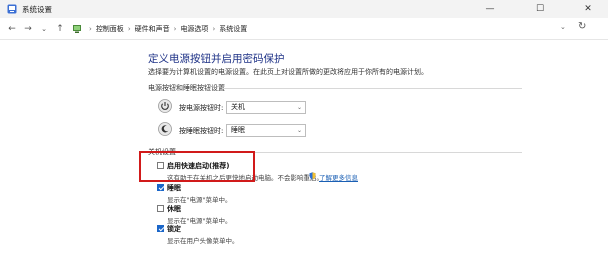 The height and width of the screenshot is (273, 608). What do you see at coordinates (60, 29) in the screenshot?
I see `up-button: ↑` at bounding box center [60, 29].